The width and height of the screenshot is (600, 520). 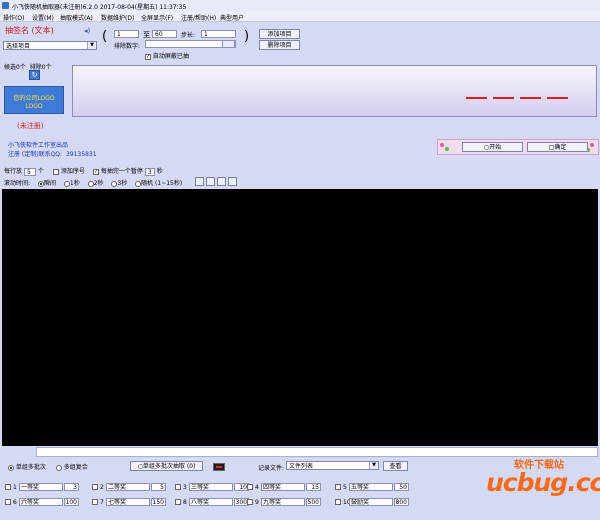 What do you see at coordinates (492, 147) in the screenshot?
I see `start-button: ○开始` at bounding box center [492, 147].